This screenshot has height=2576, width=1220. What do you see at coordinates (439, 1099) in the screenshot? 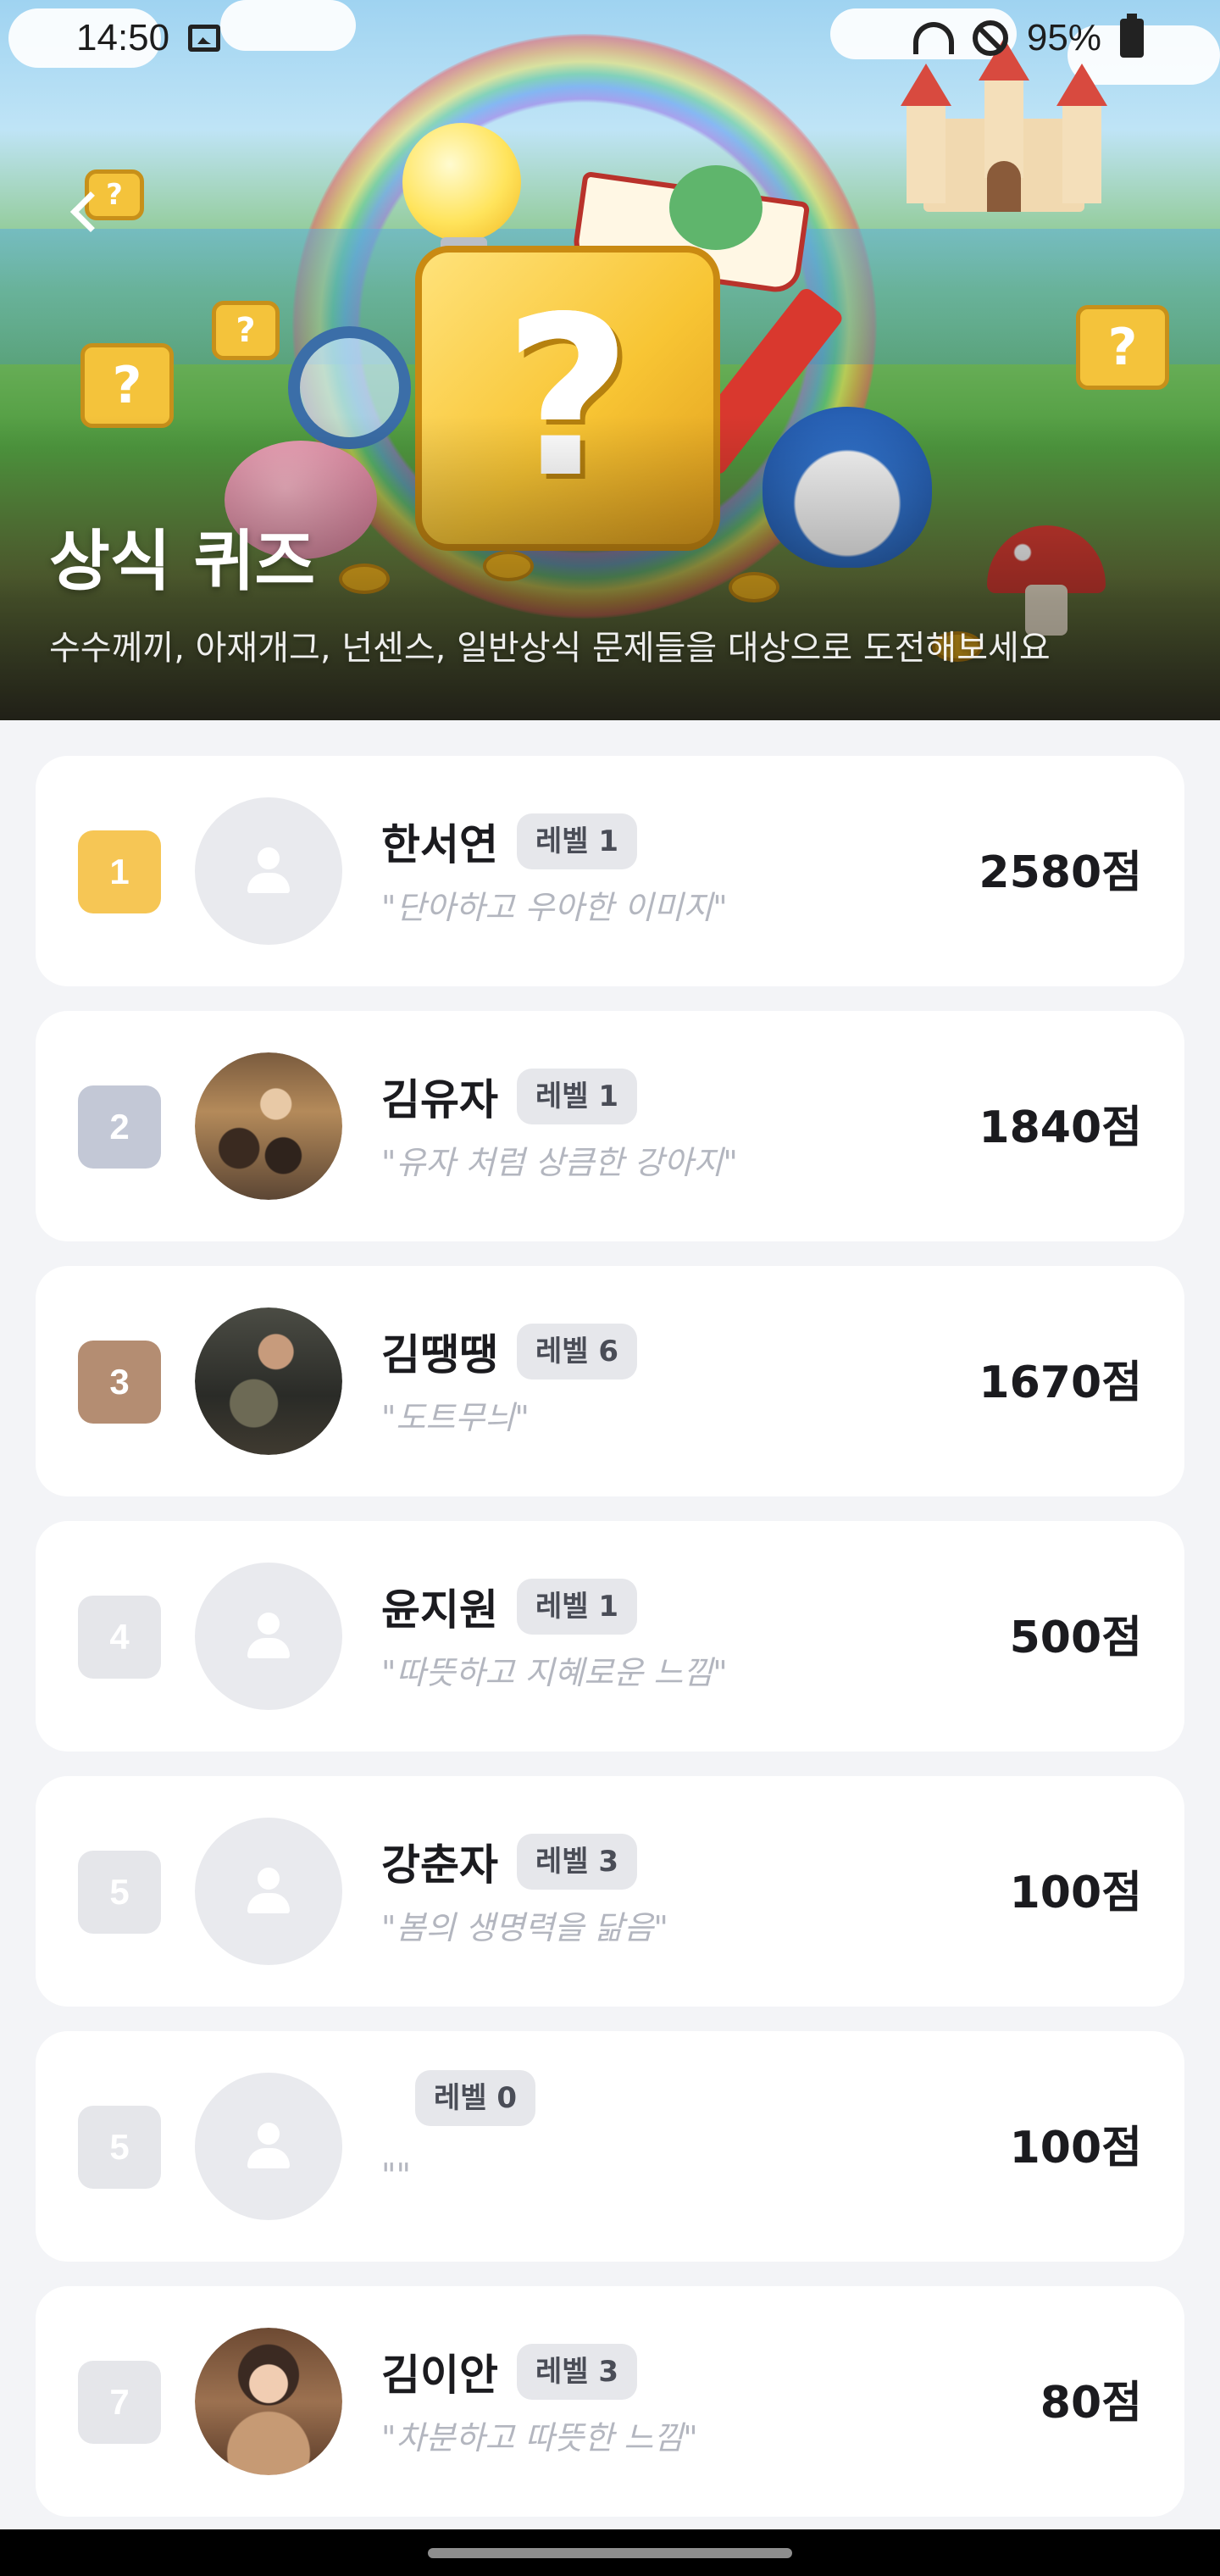
I see `user-name: 김유자` at bounding box center [439, 1099].